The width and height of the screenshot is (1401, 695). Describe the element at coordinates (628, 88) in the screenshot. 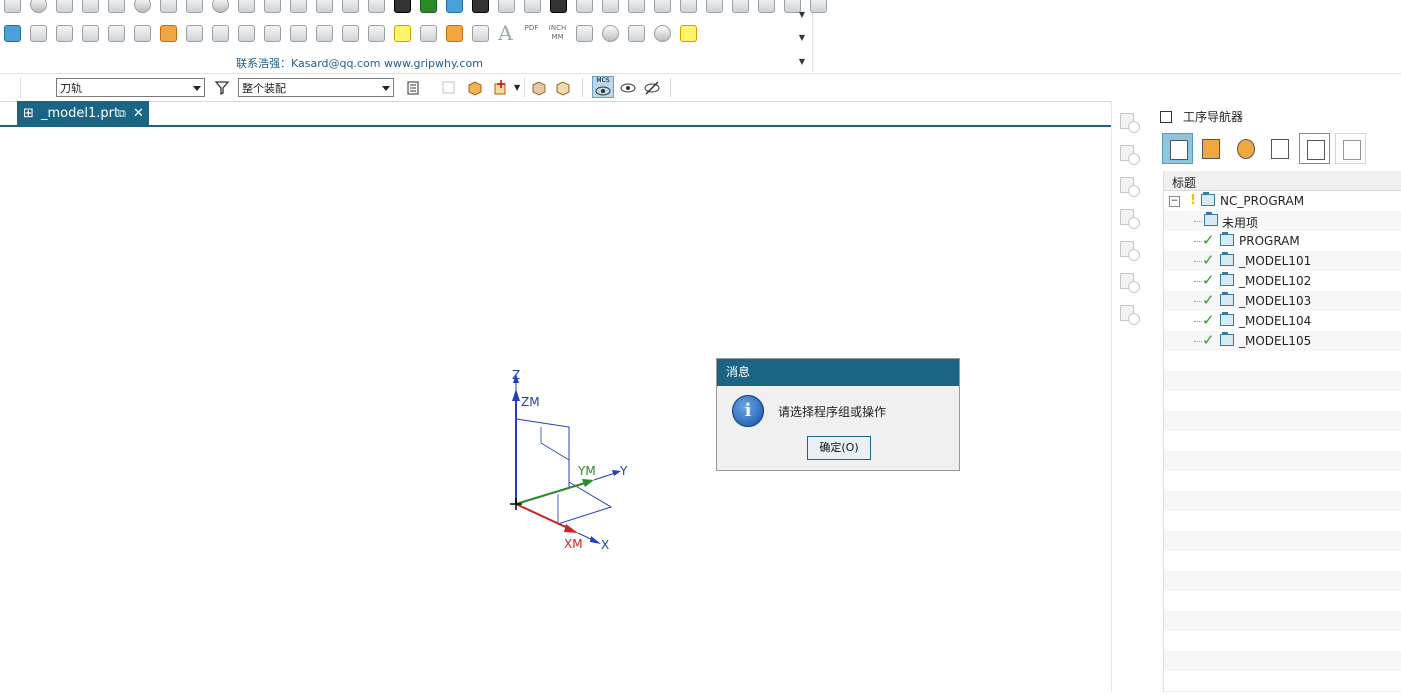

I see `eye-icon` at that location.